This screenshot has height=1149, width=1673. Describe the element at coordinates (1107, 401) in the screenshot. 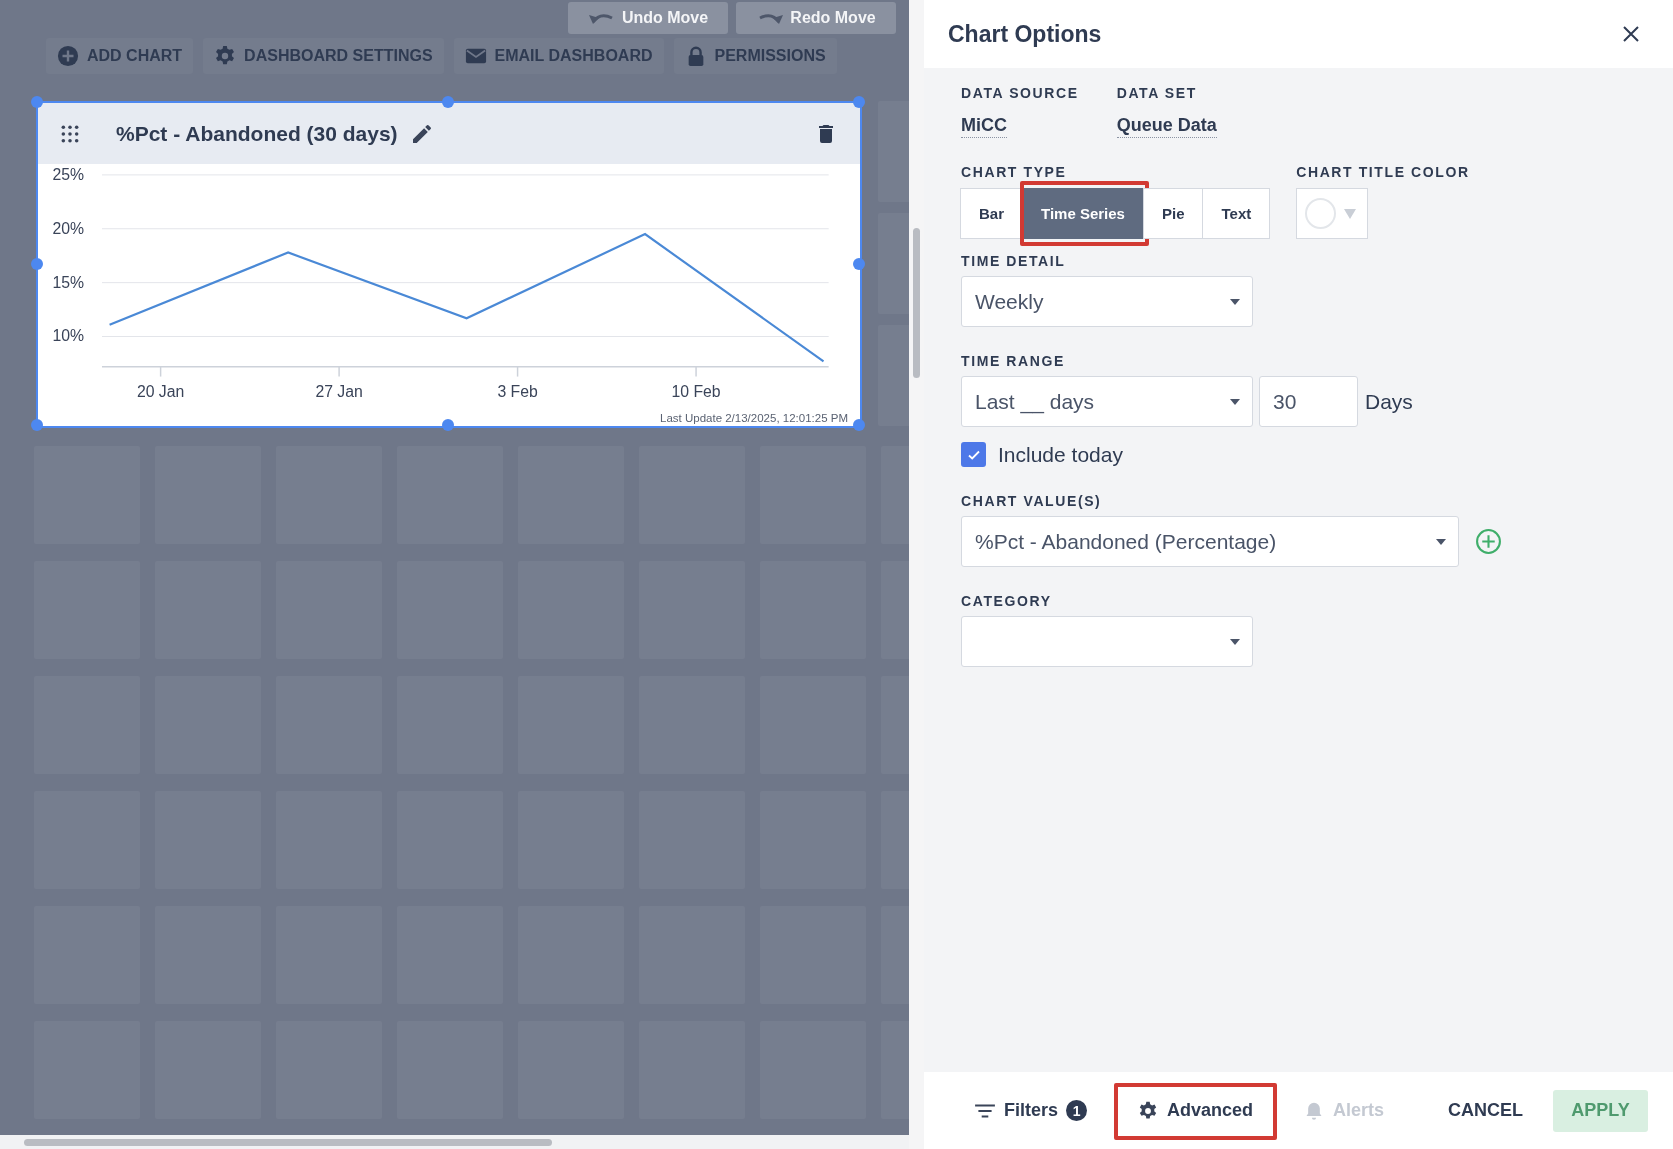

I see `time-range-dropdown: Last __ days` at that location.